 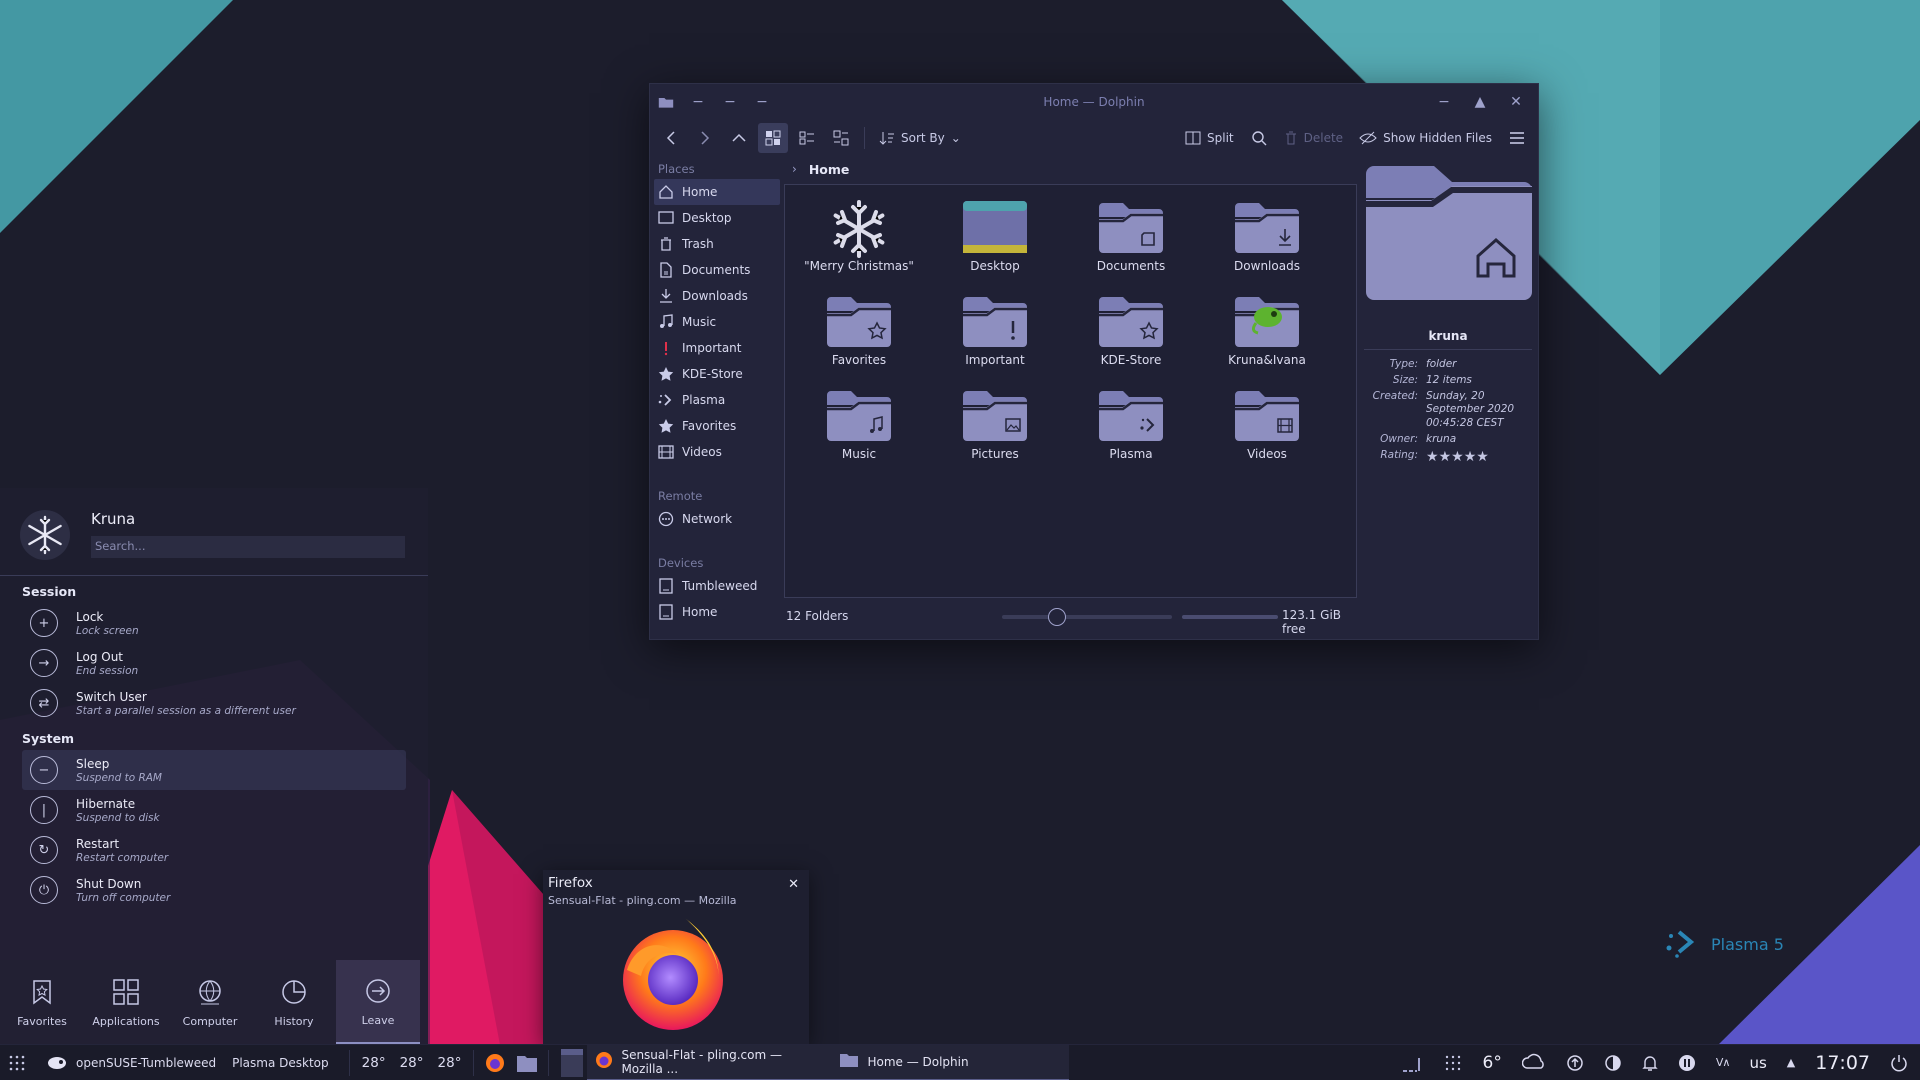 I want to click on launcher-tab-applications: Applications, so click(x=126, y=1002).